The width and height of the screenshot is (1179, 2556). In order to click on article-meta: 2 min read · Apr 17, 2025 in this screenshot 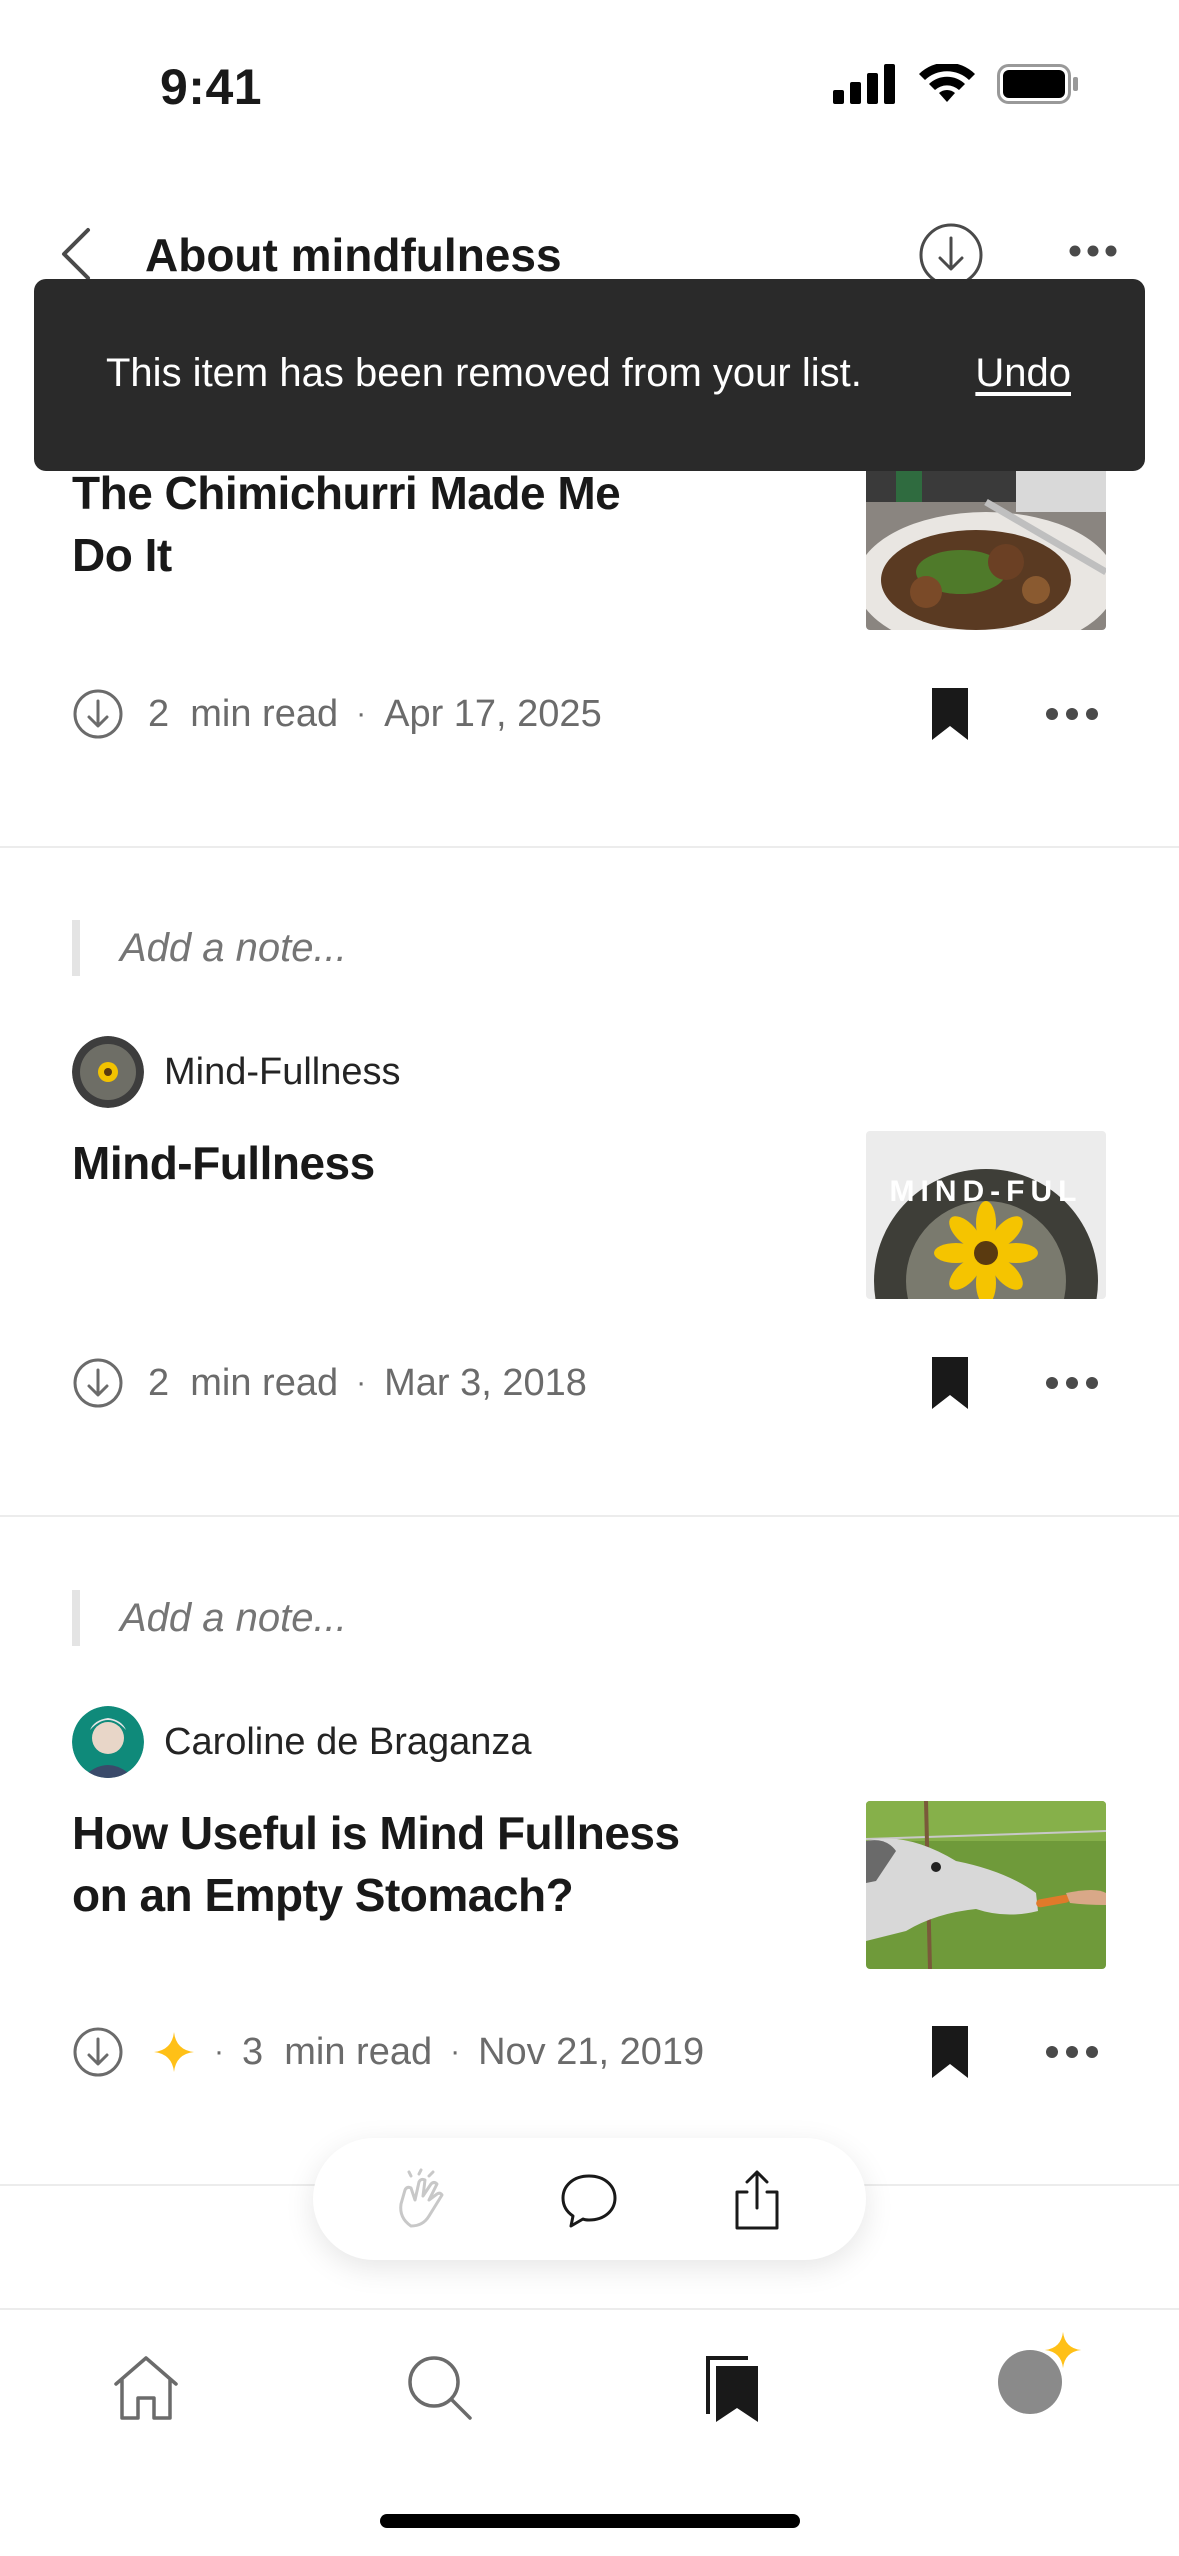, I will do `click(337, 714)`.